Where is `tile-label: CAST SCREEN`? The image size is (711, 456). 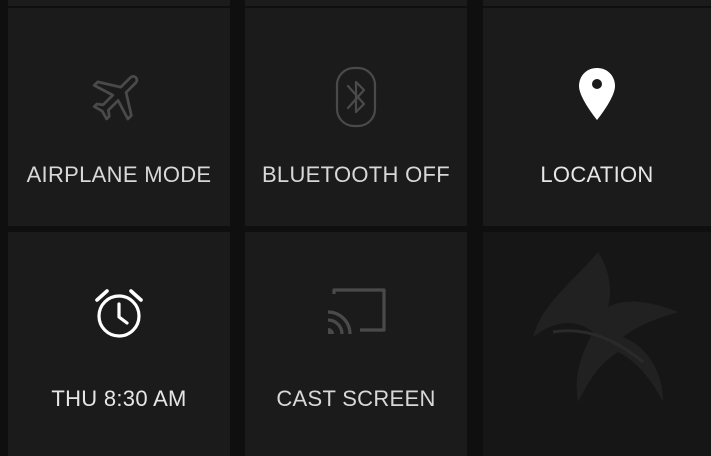
tile-label: CAST SCREEN is located at coordinates (356, 398).